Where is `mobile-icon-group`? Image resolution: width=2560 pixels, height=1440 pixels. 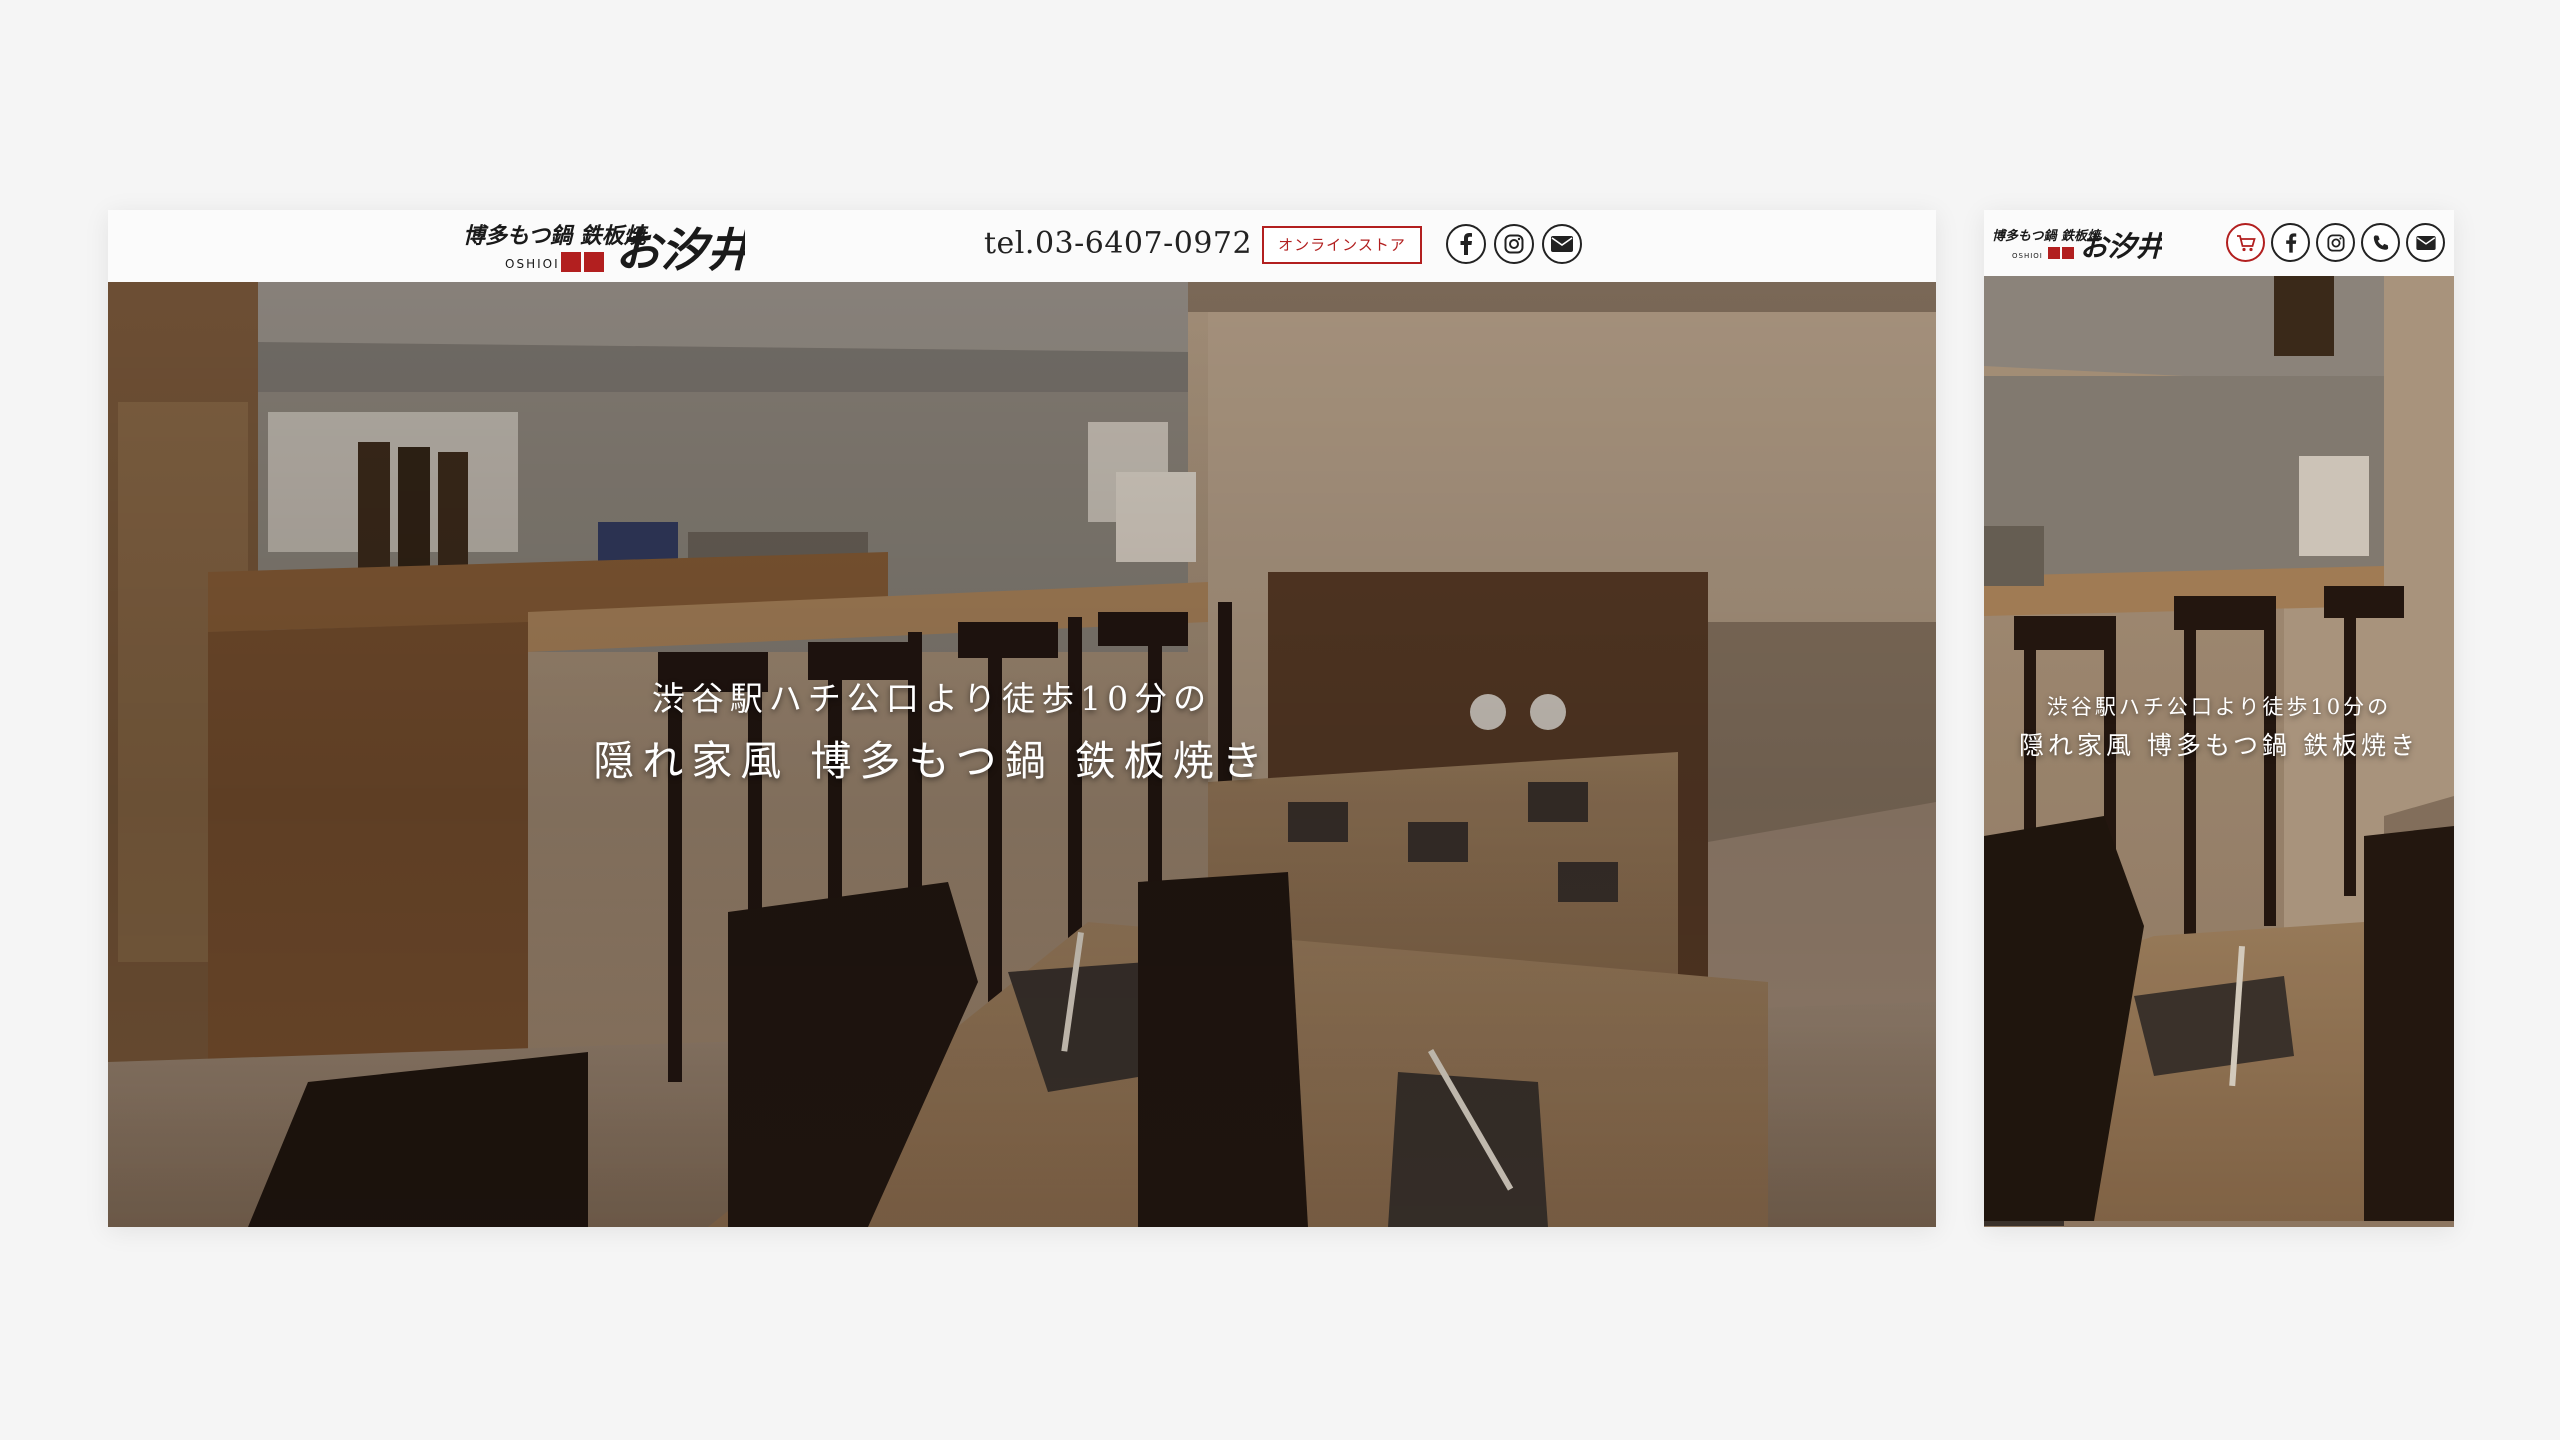
mobile-icon-group is located at coordinates (2335, 242).